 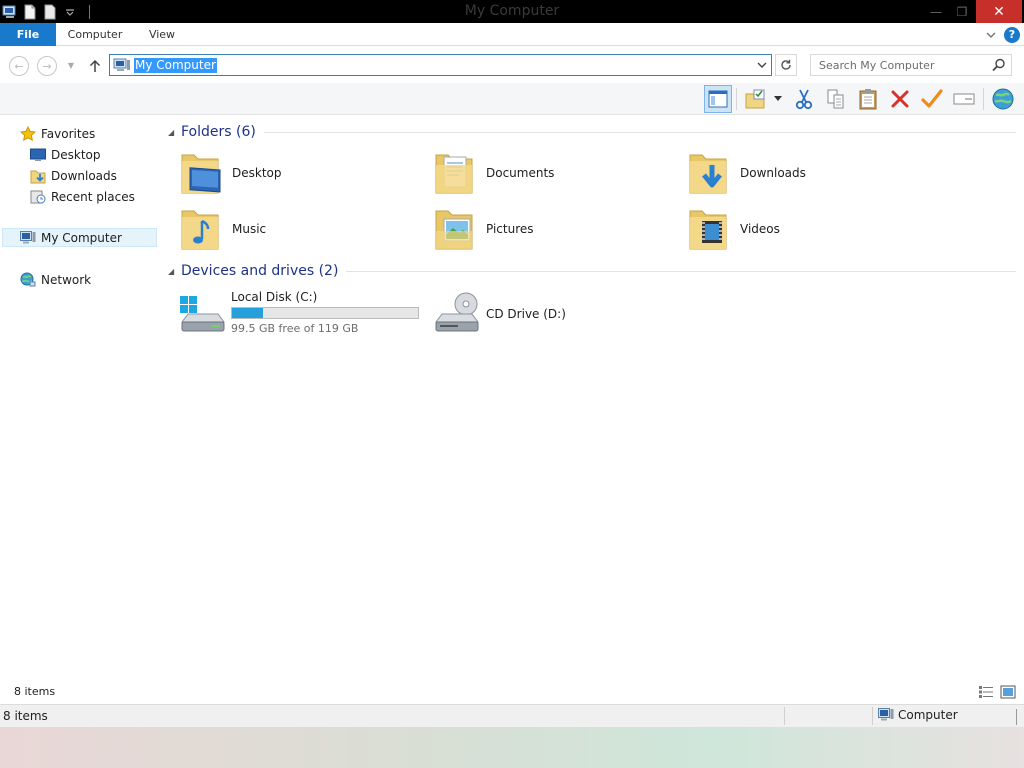 I want to click on documents-folder-icon, so click(x=454, y=174).